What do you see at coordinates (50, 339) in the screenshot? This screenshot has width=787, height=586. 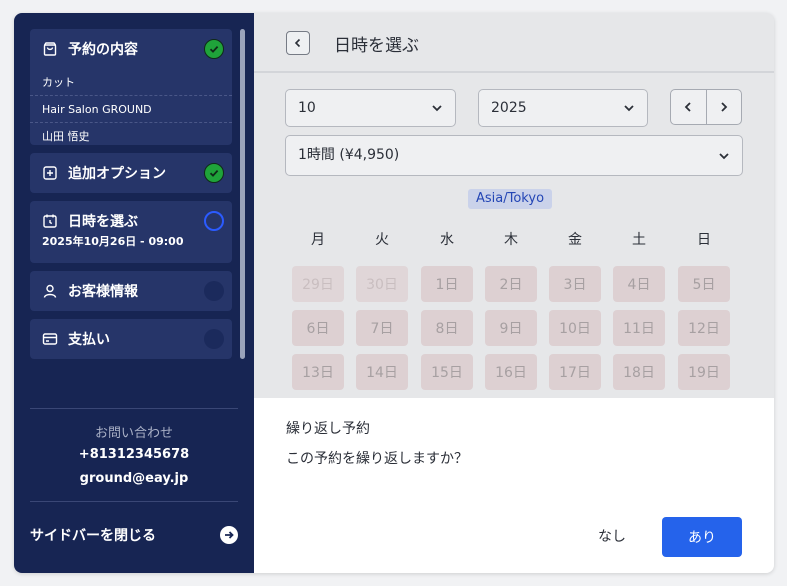 I see `credit-card-icon` at bounding box center [50, 339].